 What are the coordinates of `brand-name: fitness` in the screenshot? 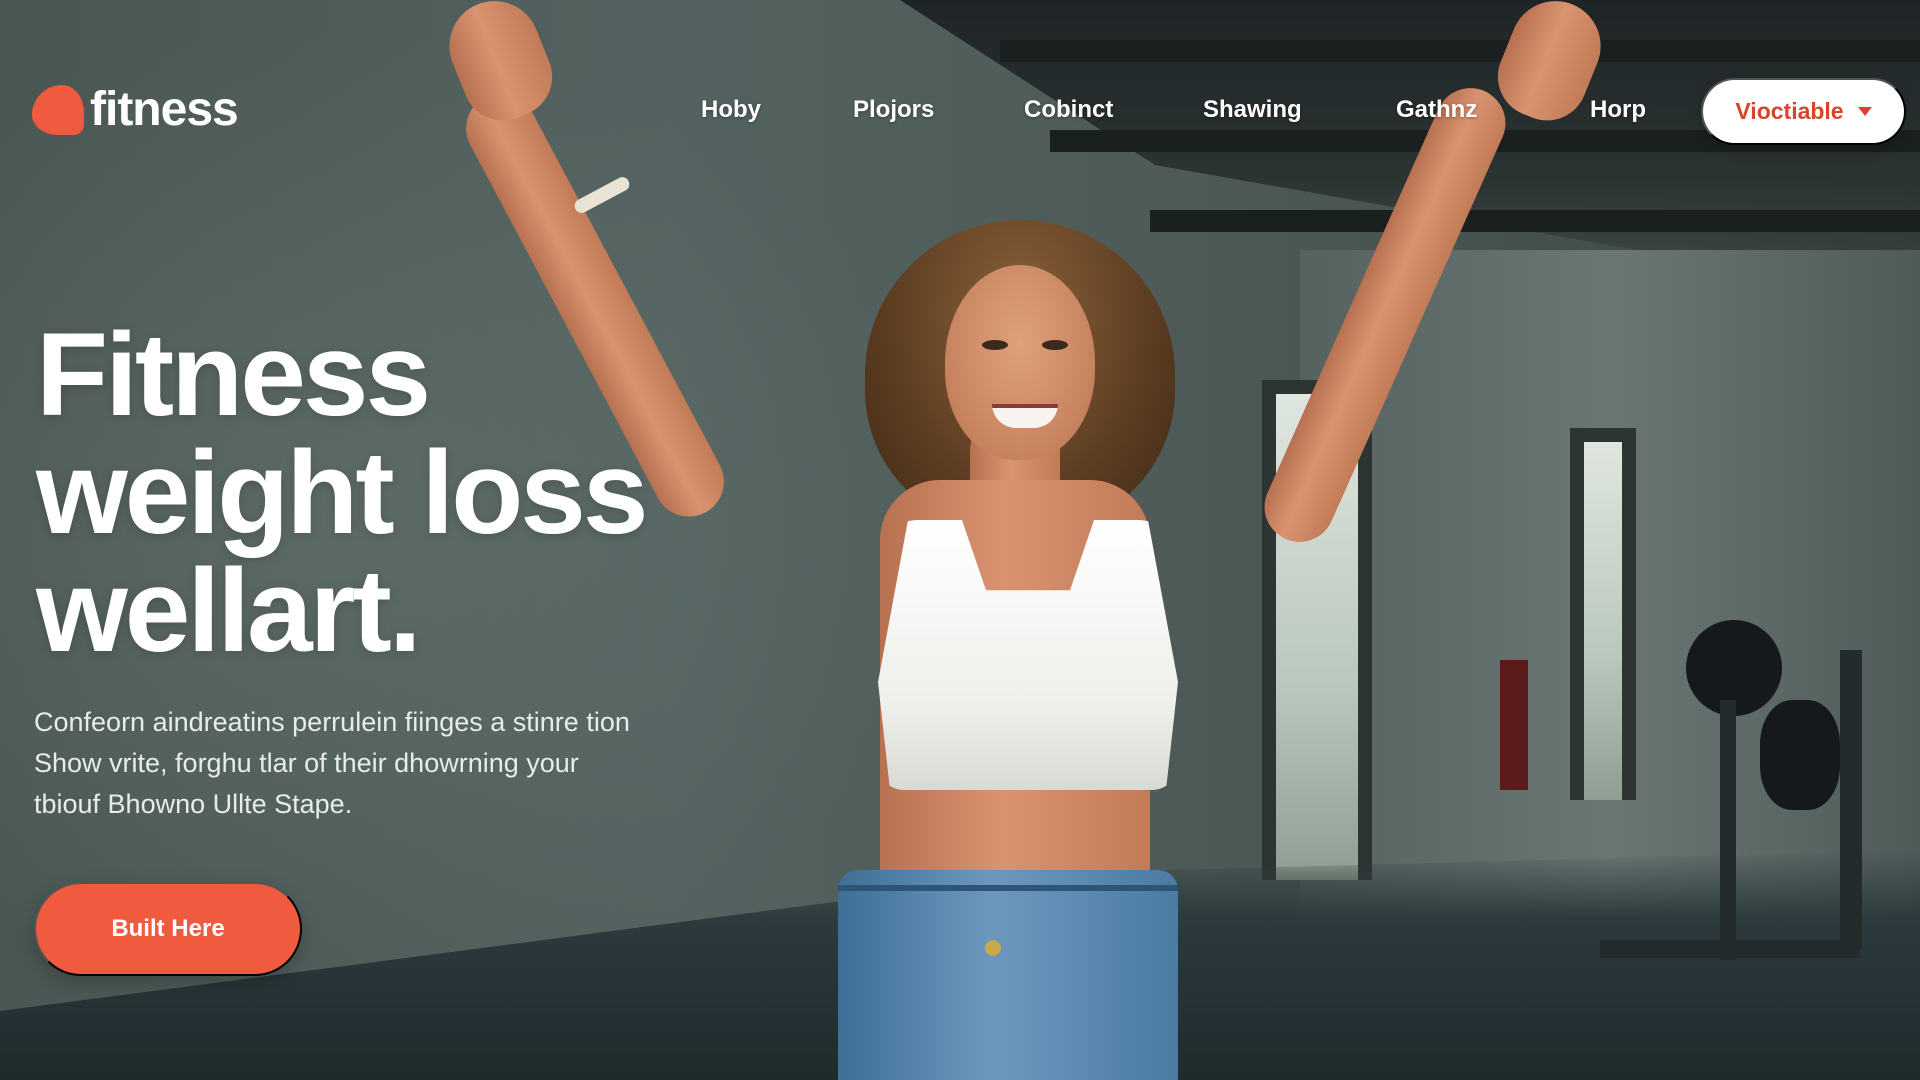 It's located at (164, 109).